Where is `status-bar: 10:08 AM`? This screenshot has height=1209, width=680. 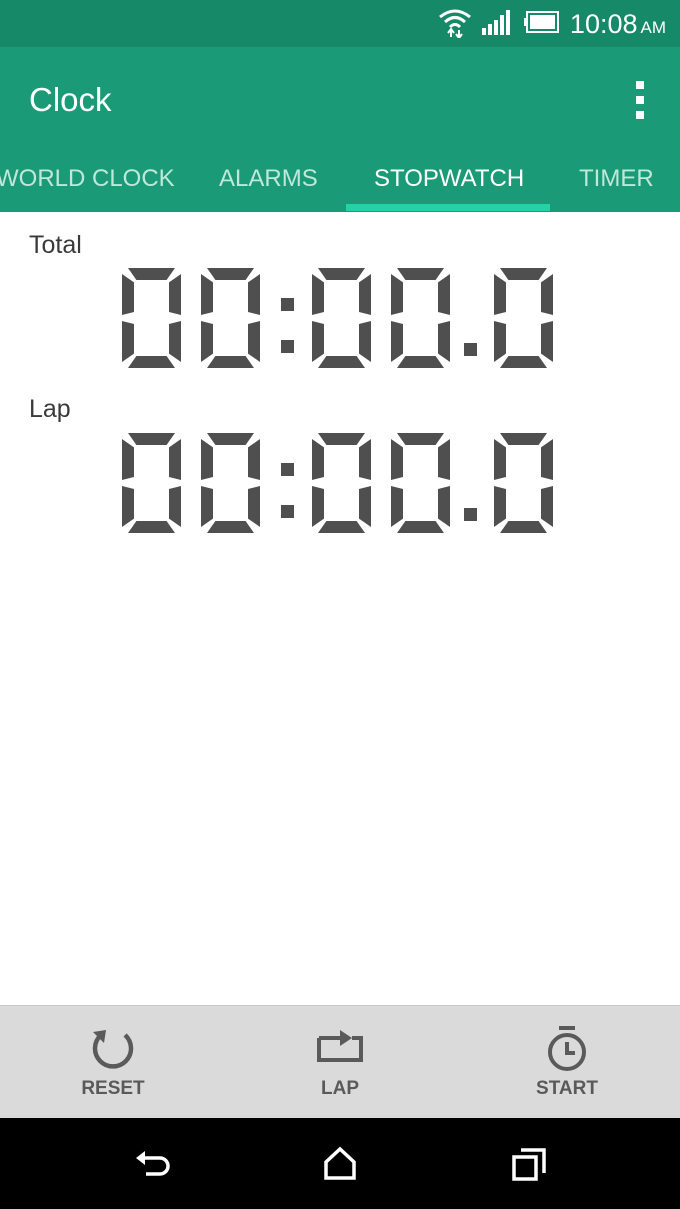
status-bar: 10:08 AM is located at coordinates (340, 23).